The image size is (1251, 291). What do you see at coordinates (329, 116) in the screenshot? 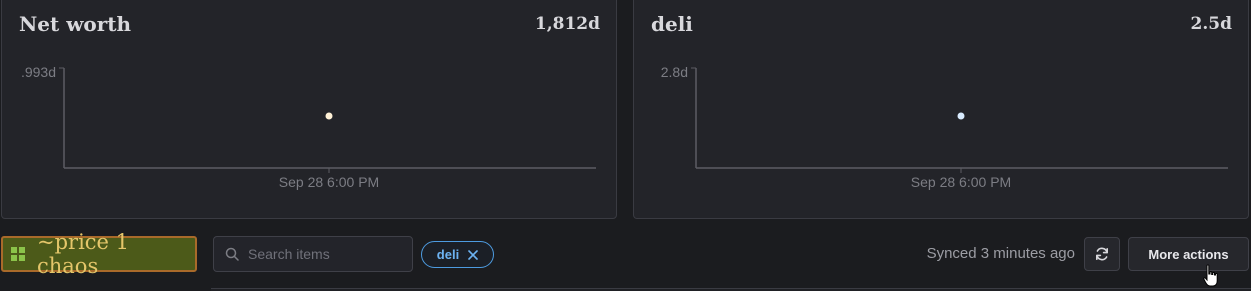
I see `net-worth-data-point` at bounding box center [329, 116].